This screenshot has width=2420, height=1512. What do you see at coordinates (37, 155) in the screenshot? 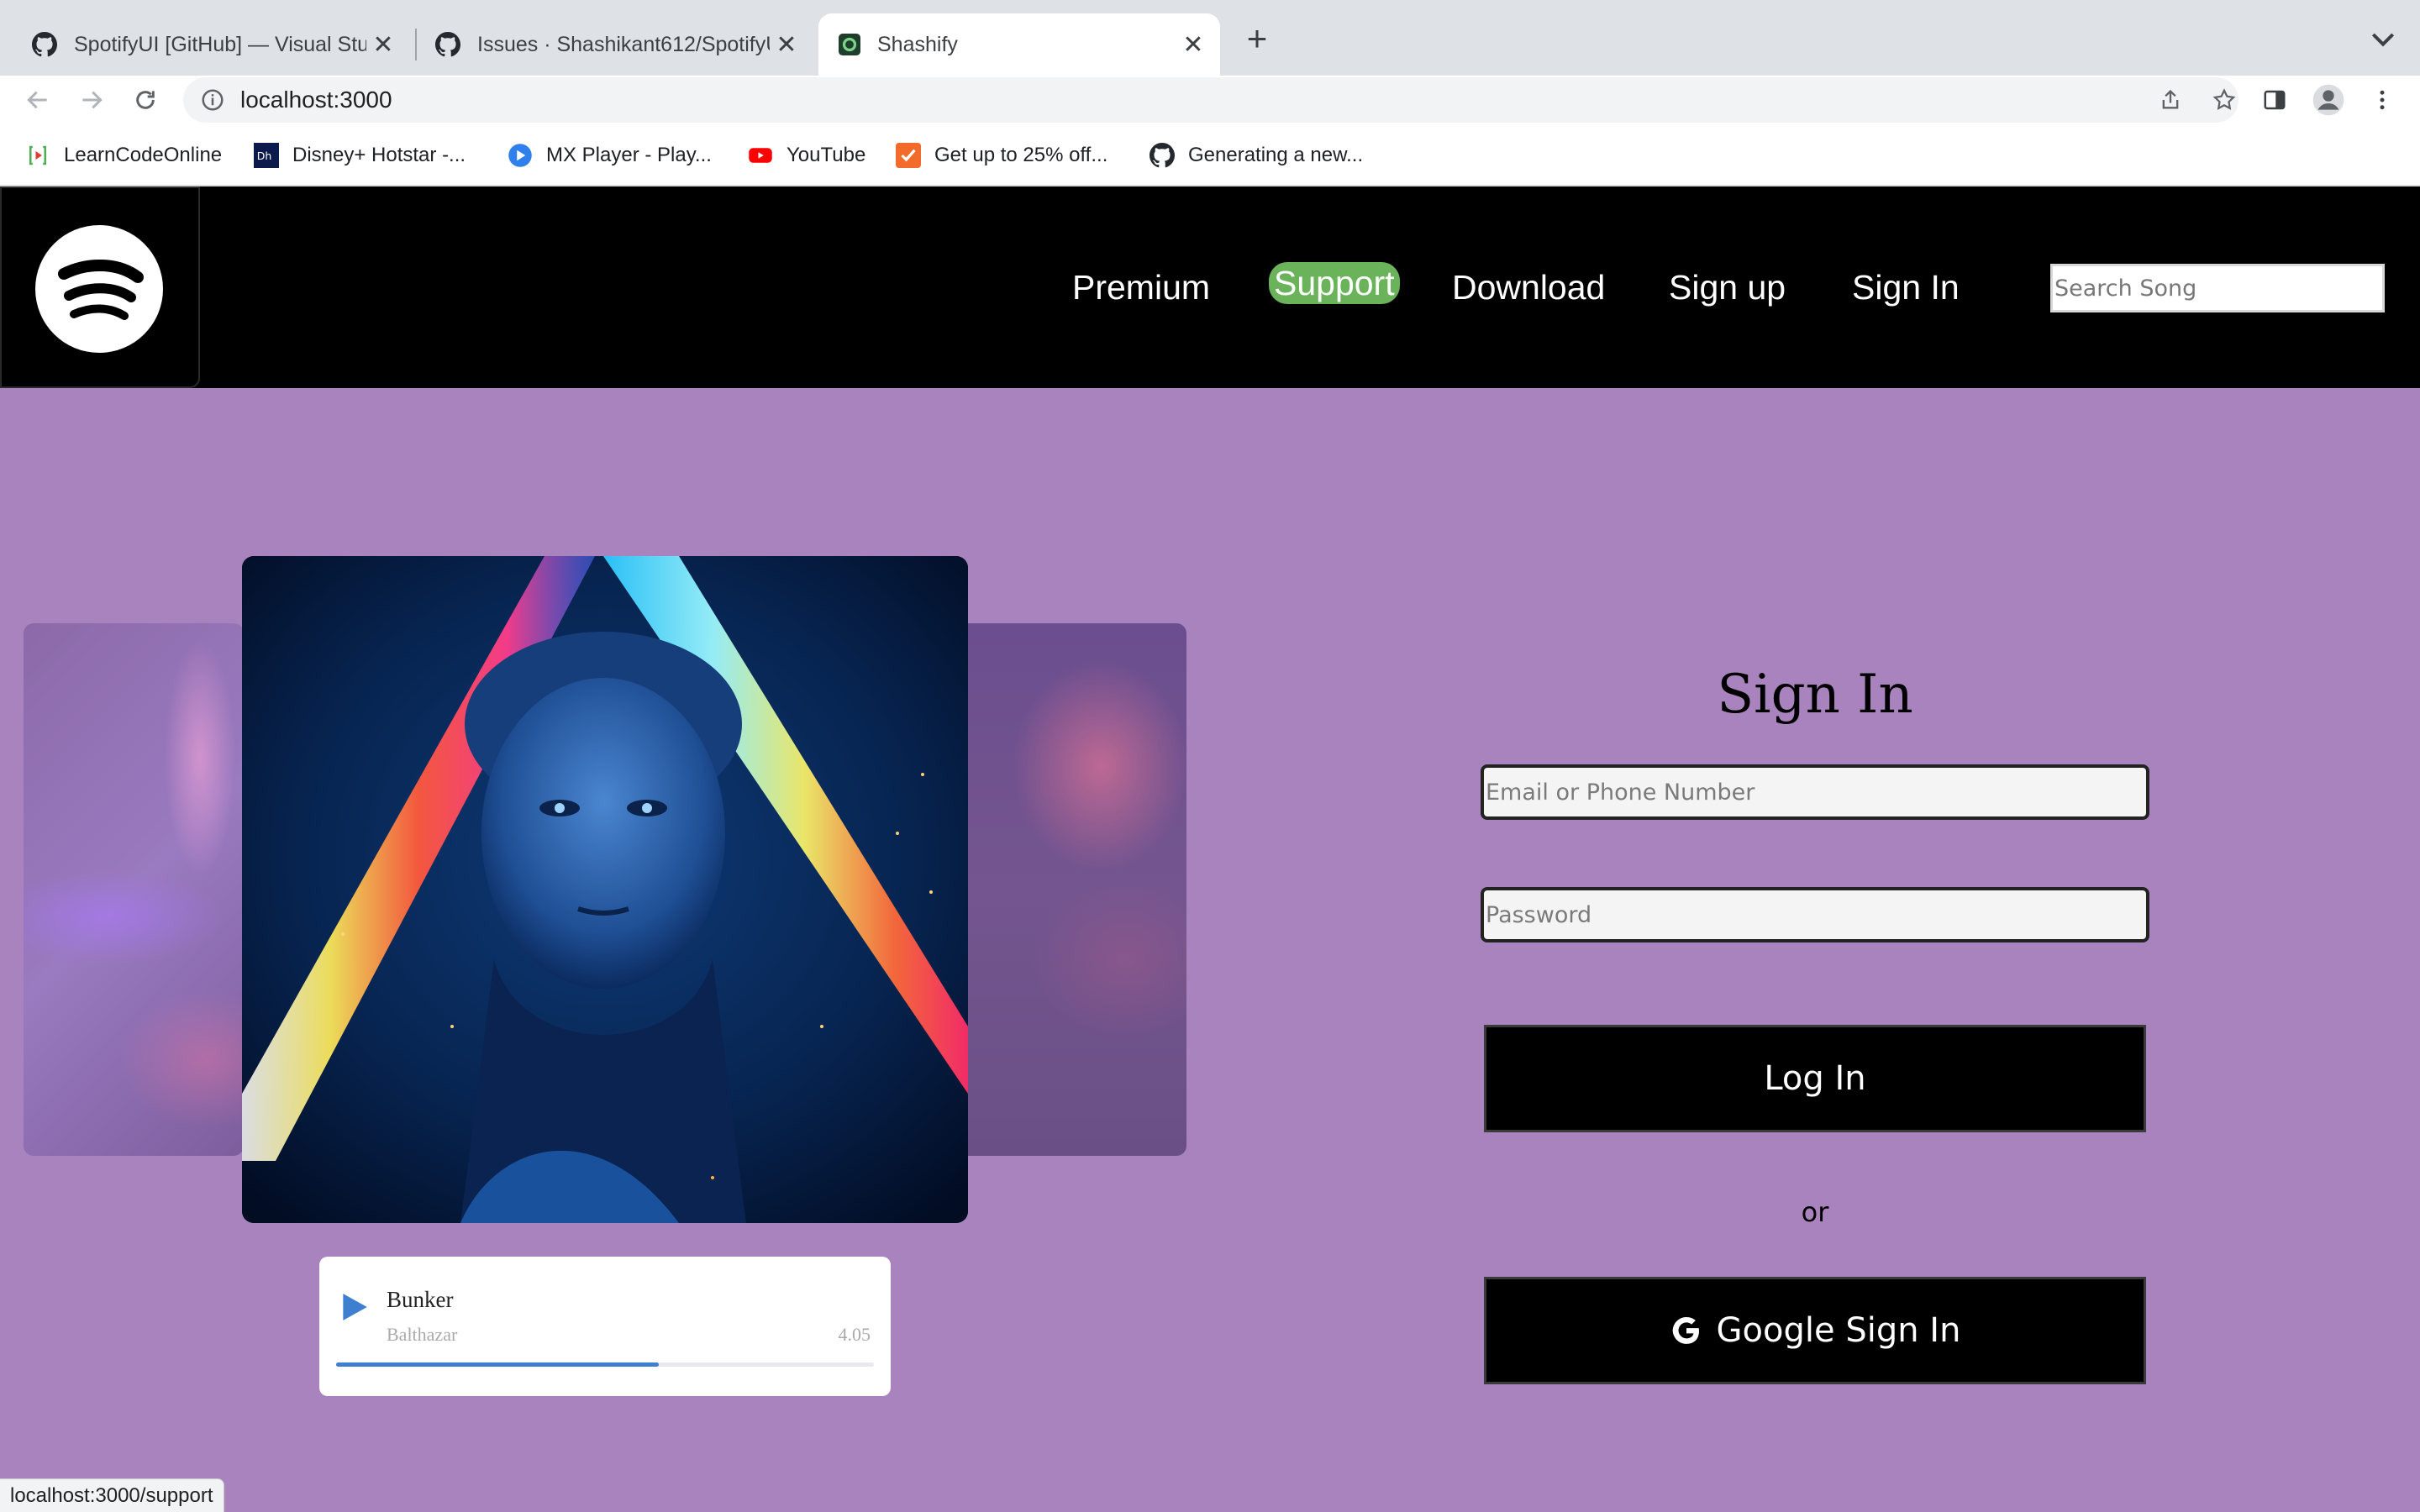
I see `learncodeonline-icon` at bounding box center [37, 155].